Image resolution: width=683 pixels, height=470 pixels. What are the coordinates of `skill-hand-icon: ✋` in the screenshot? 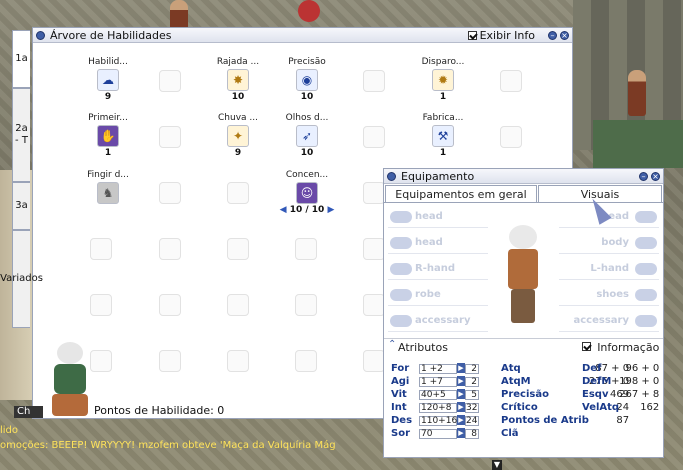 It's located at (108, 136).